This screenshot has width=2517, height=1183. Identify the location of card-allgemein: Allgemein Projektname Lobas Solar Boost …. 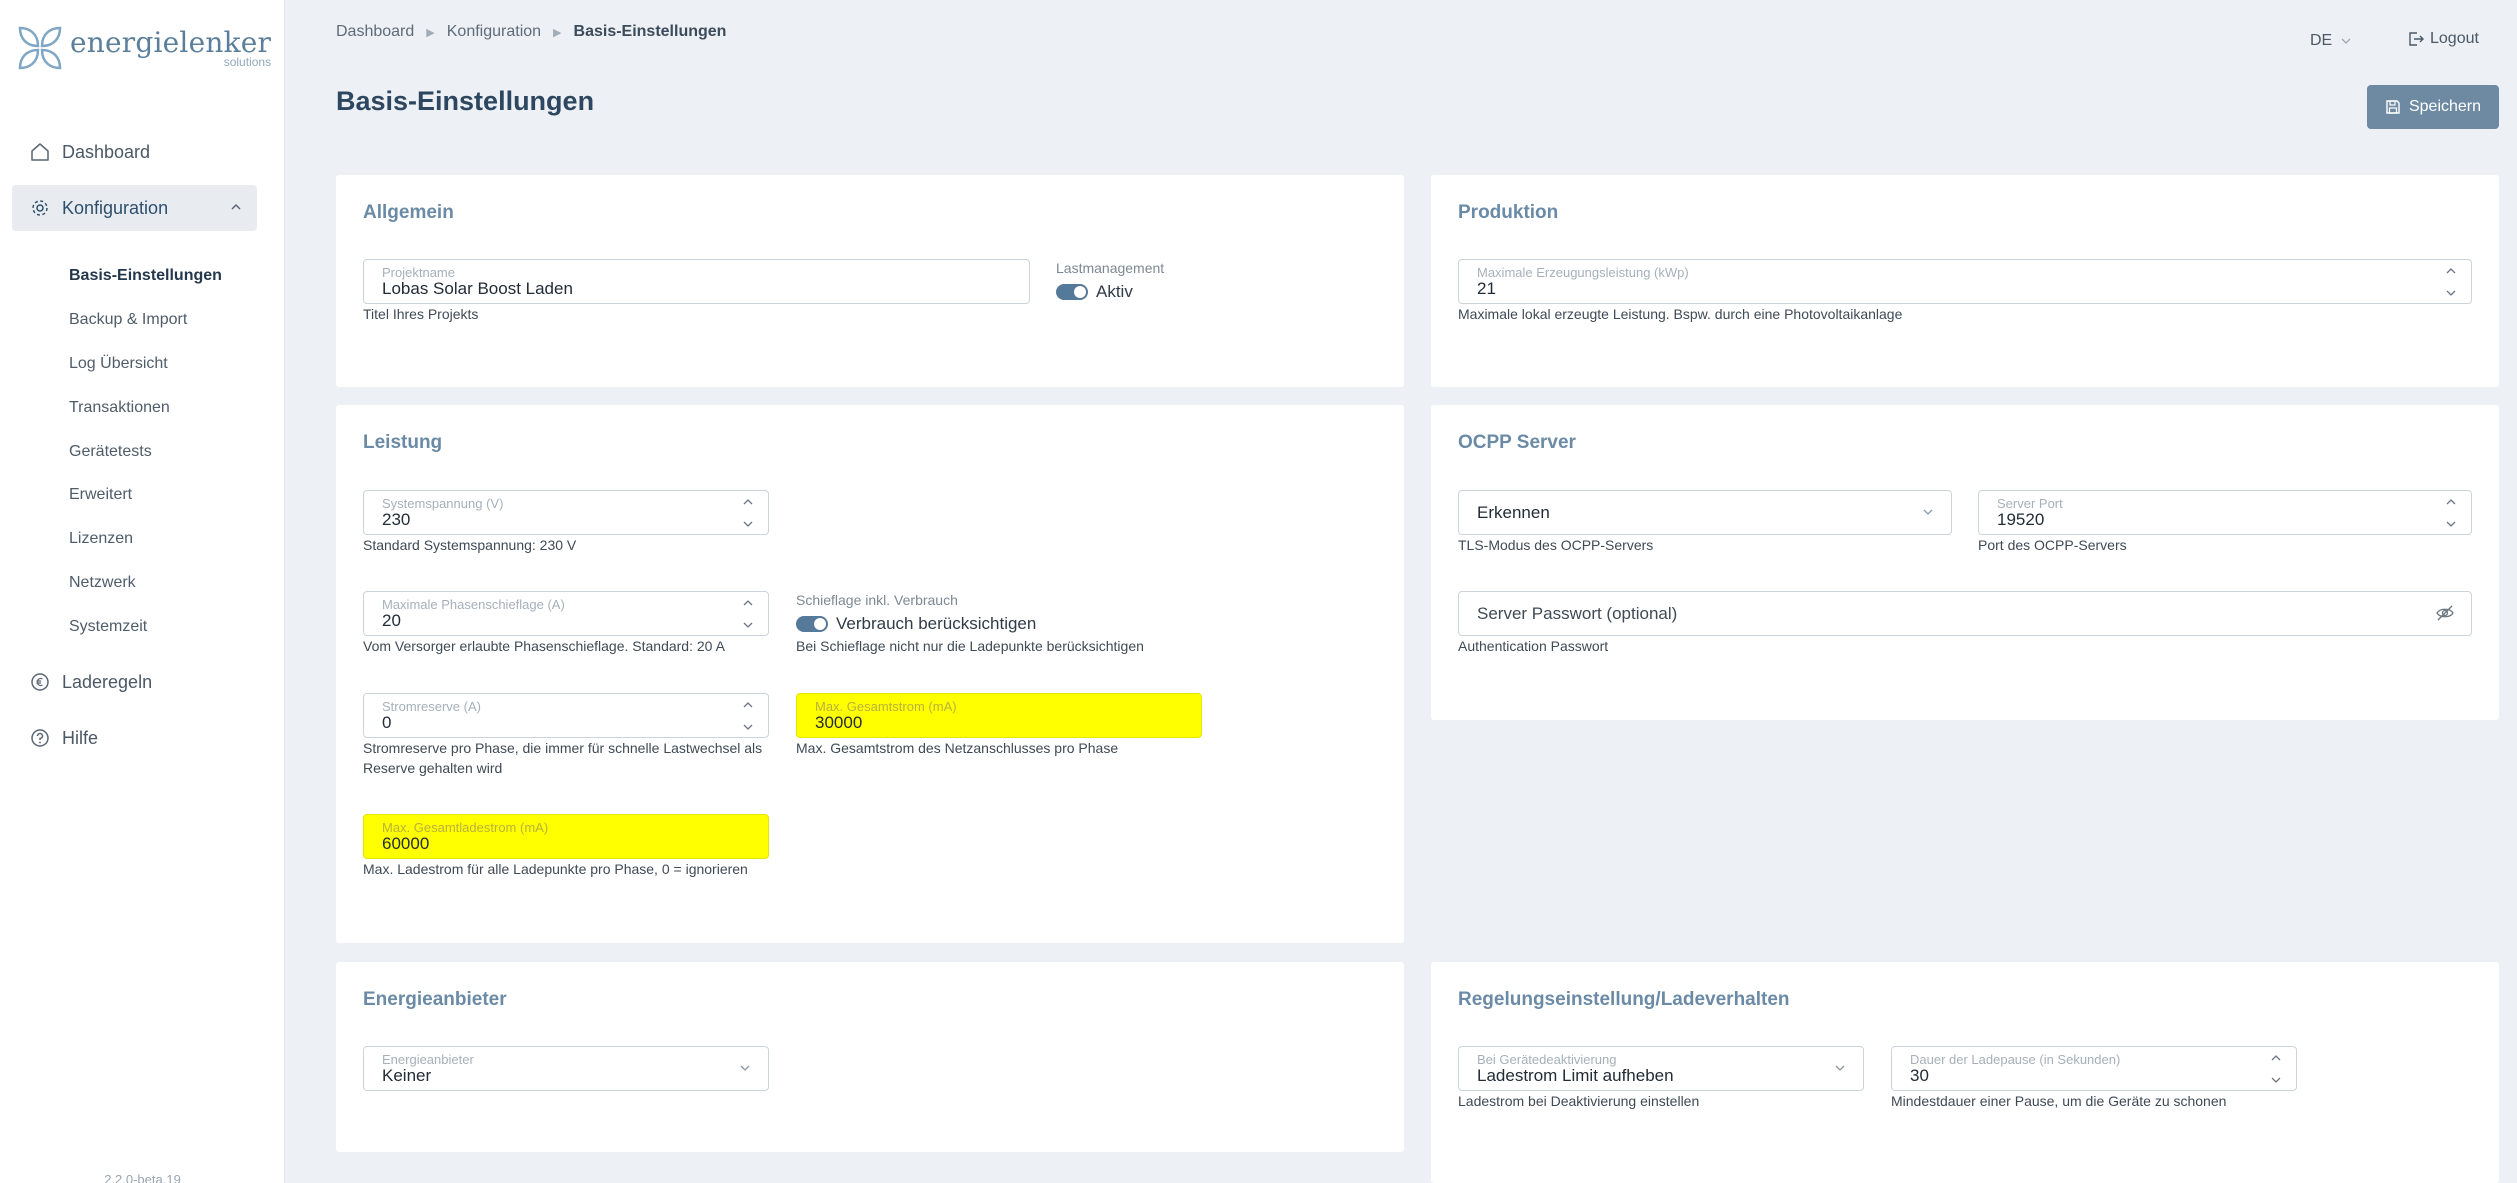
(870, 281).